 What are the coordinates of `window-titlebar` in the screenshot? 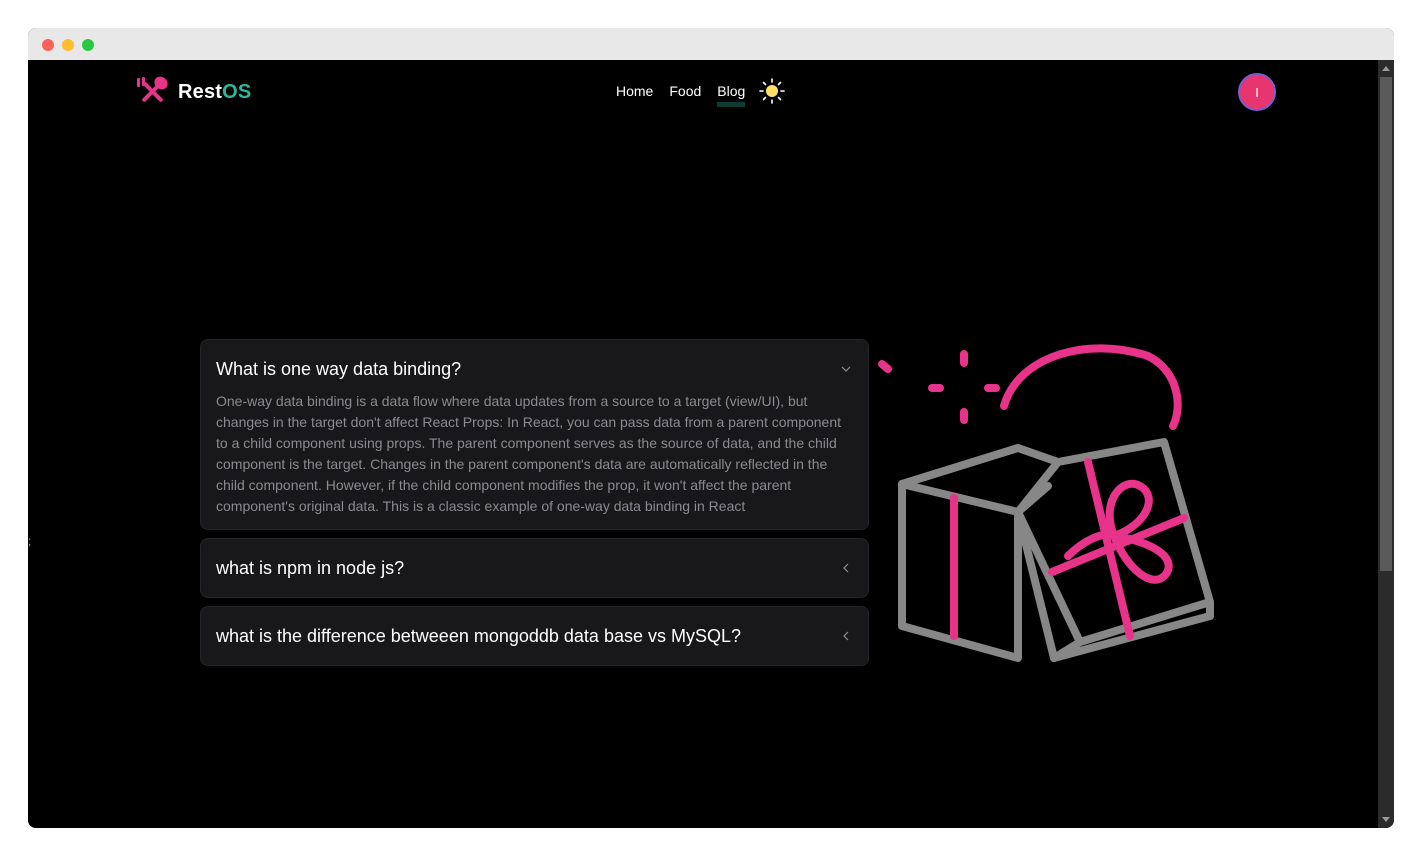 It's located at (711, 44).